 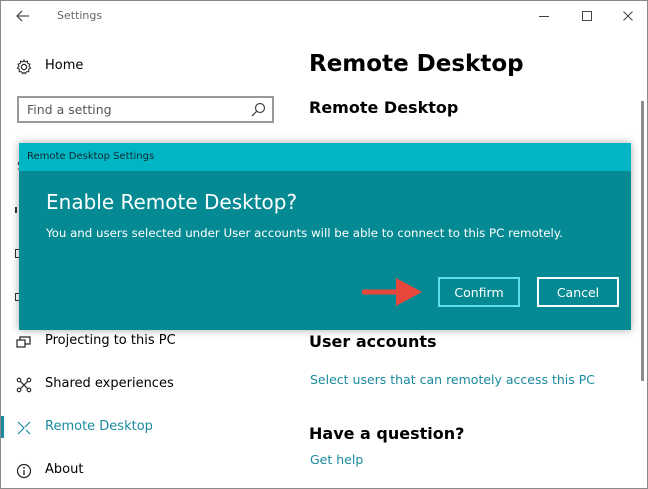 I want to click on minimize-button, so click(x=544, y=16).